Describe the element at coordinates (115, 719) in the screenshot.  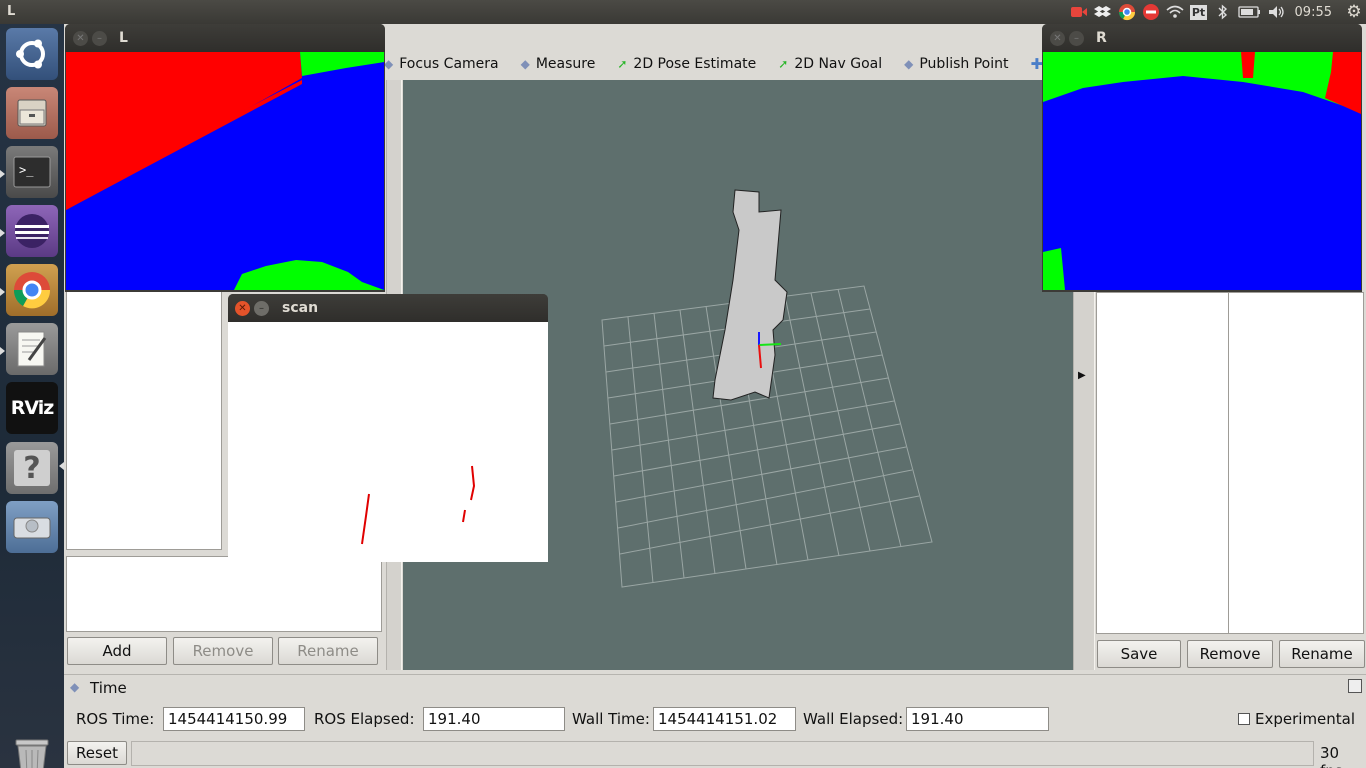
I see `ros-time-label: ROS Time:` at that location.